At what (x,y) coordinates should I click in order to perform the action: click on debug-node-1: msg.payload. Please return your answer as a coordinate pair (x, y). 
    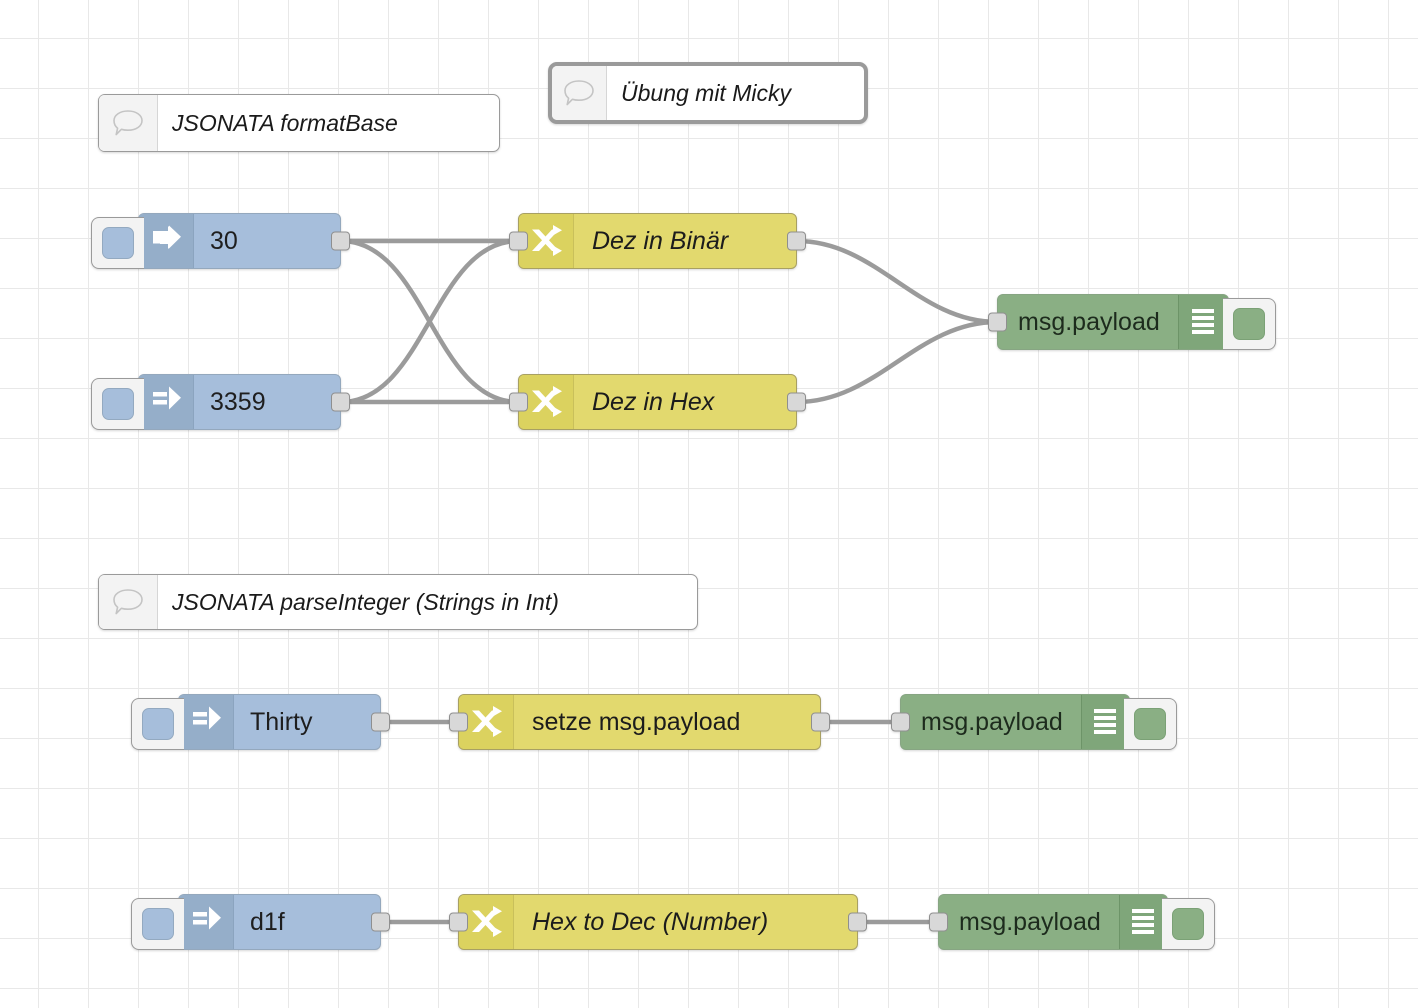
    Looking at the image, I should click on (1132, 322).